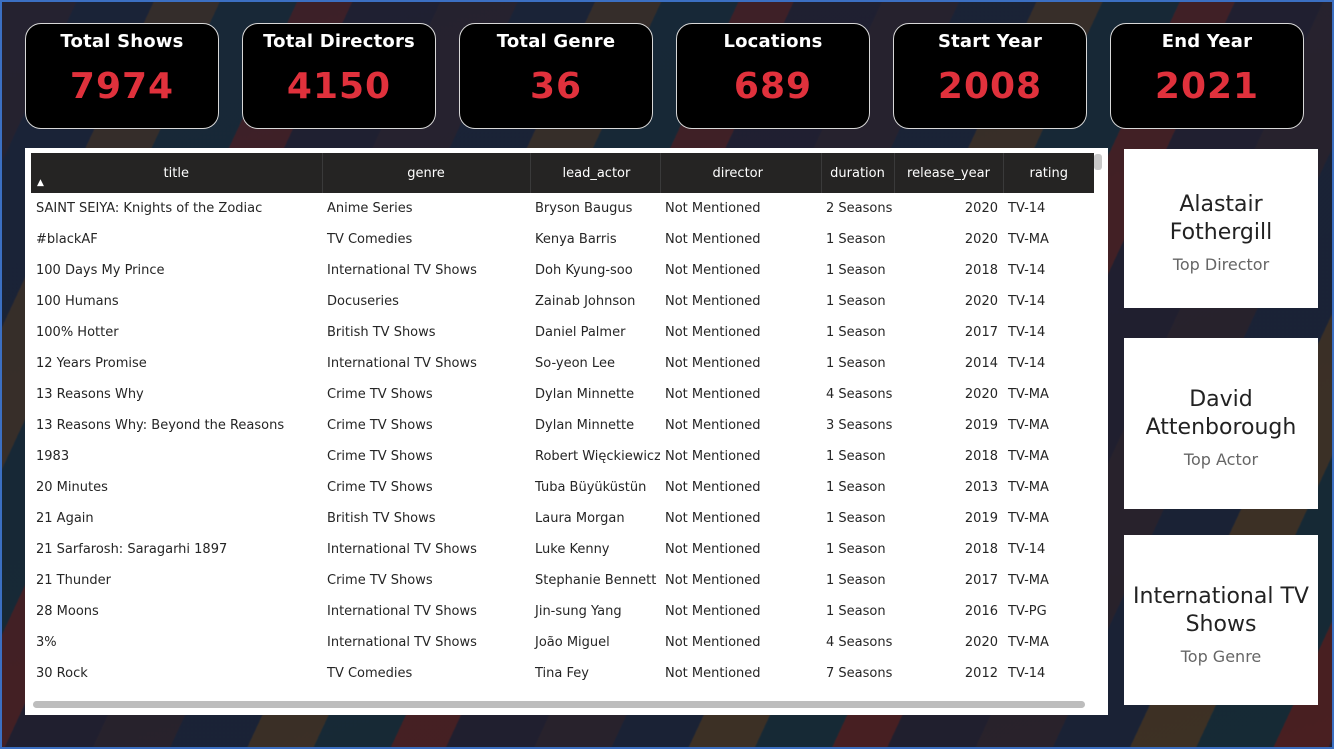  I want to click on release-year-cell: 2012, so click(981, 673).